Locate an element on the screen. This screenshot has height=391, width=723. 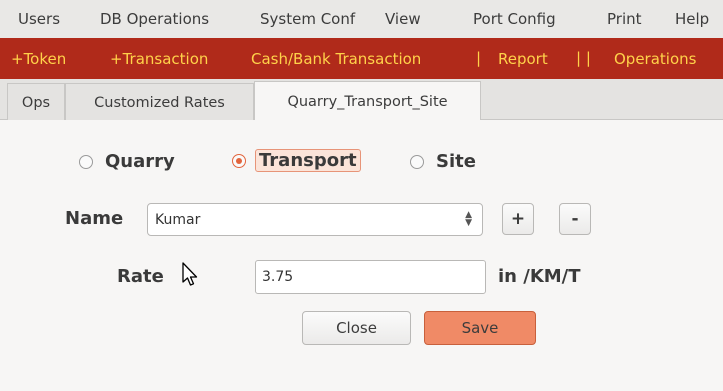
radio-quarry: Quarry is located at coordinates (127, 161).